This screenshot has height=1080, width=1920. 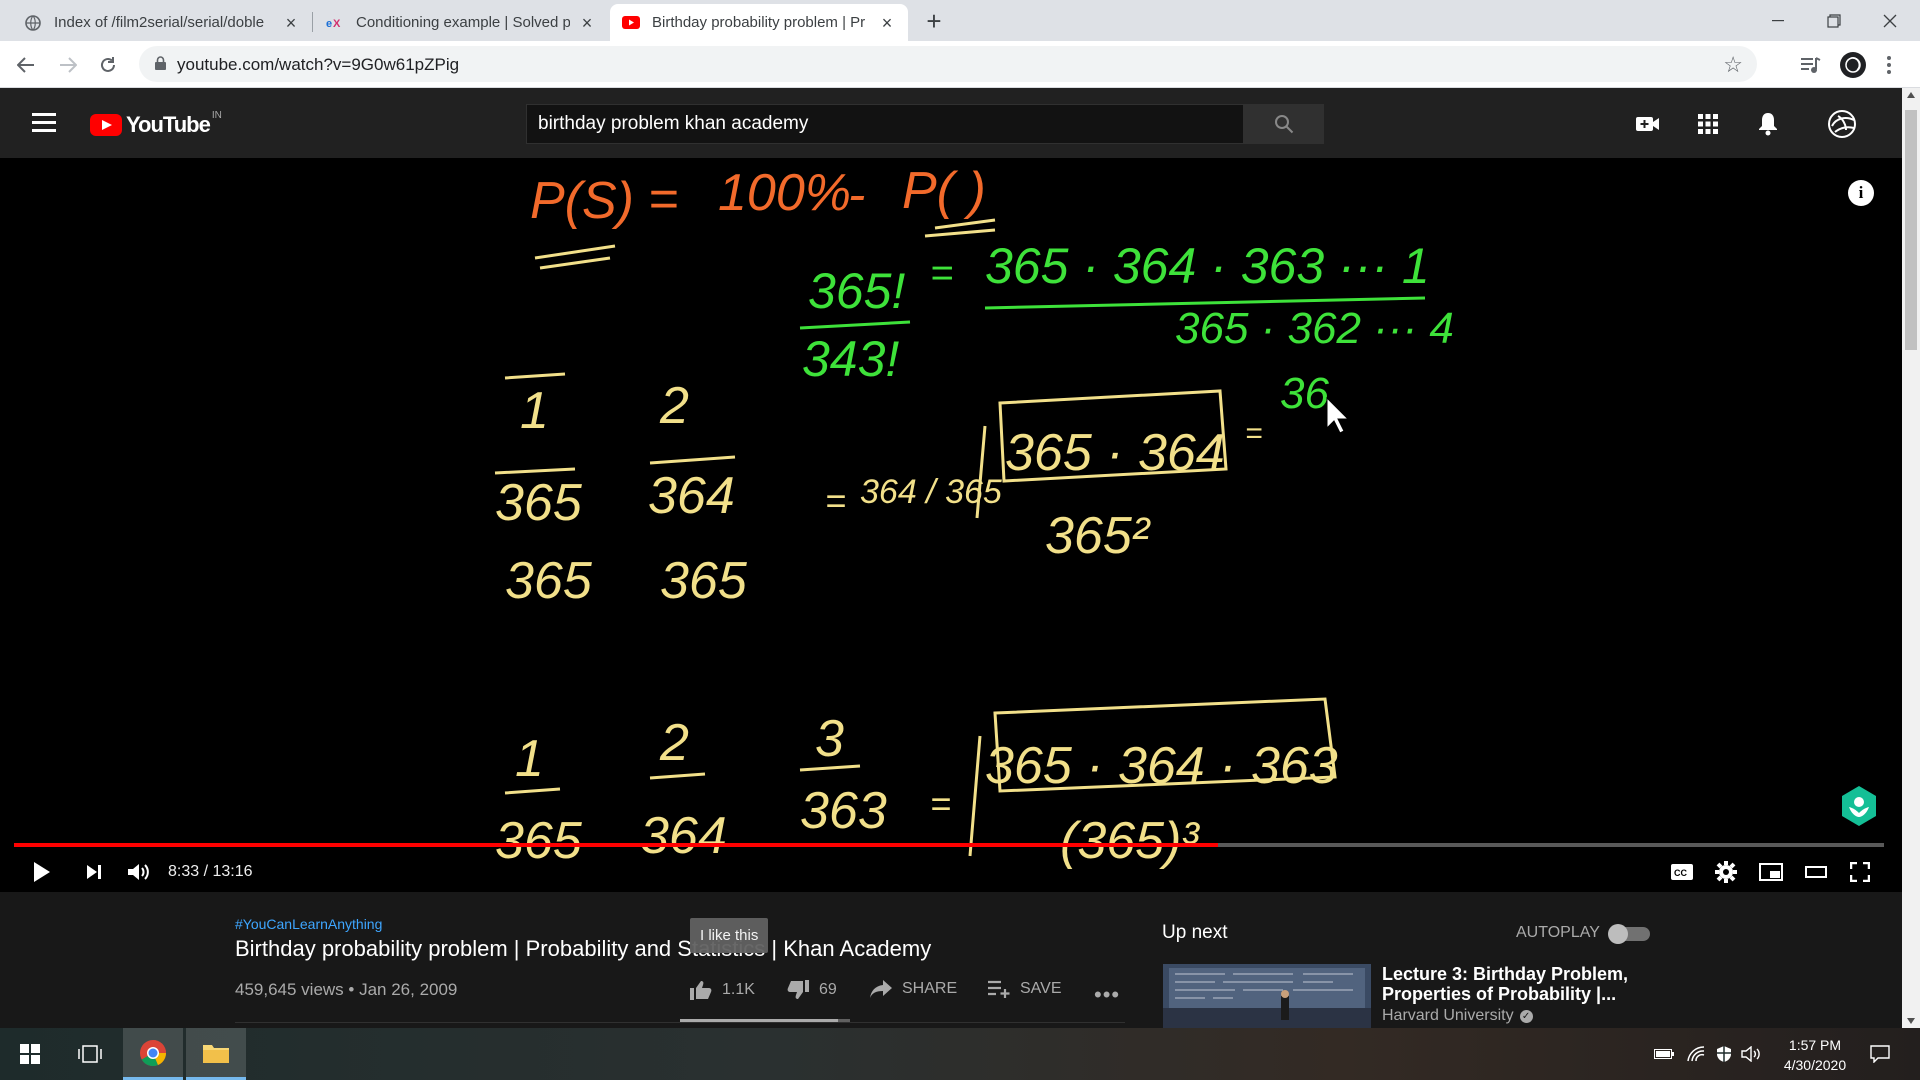 I want to click on restore-icon, so click(x=1834, y=20).